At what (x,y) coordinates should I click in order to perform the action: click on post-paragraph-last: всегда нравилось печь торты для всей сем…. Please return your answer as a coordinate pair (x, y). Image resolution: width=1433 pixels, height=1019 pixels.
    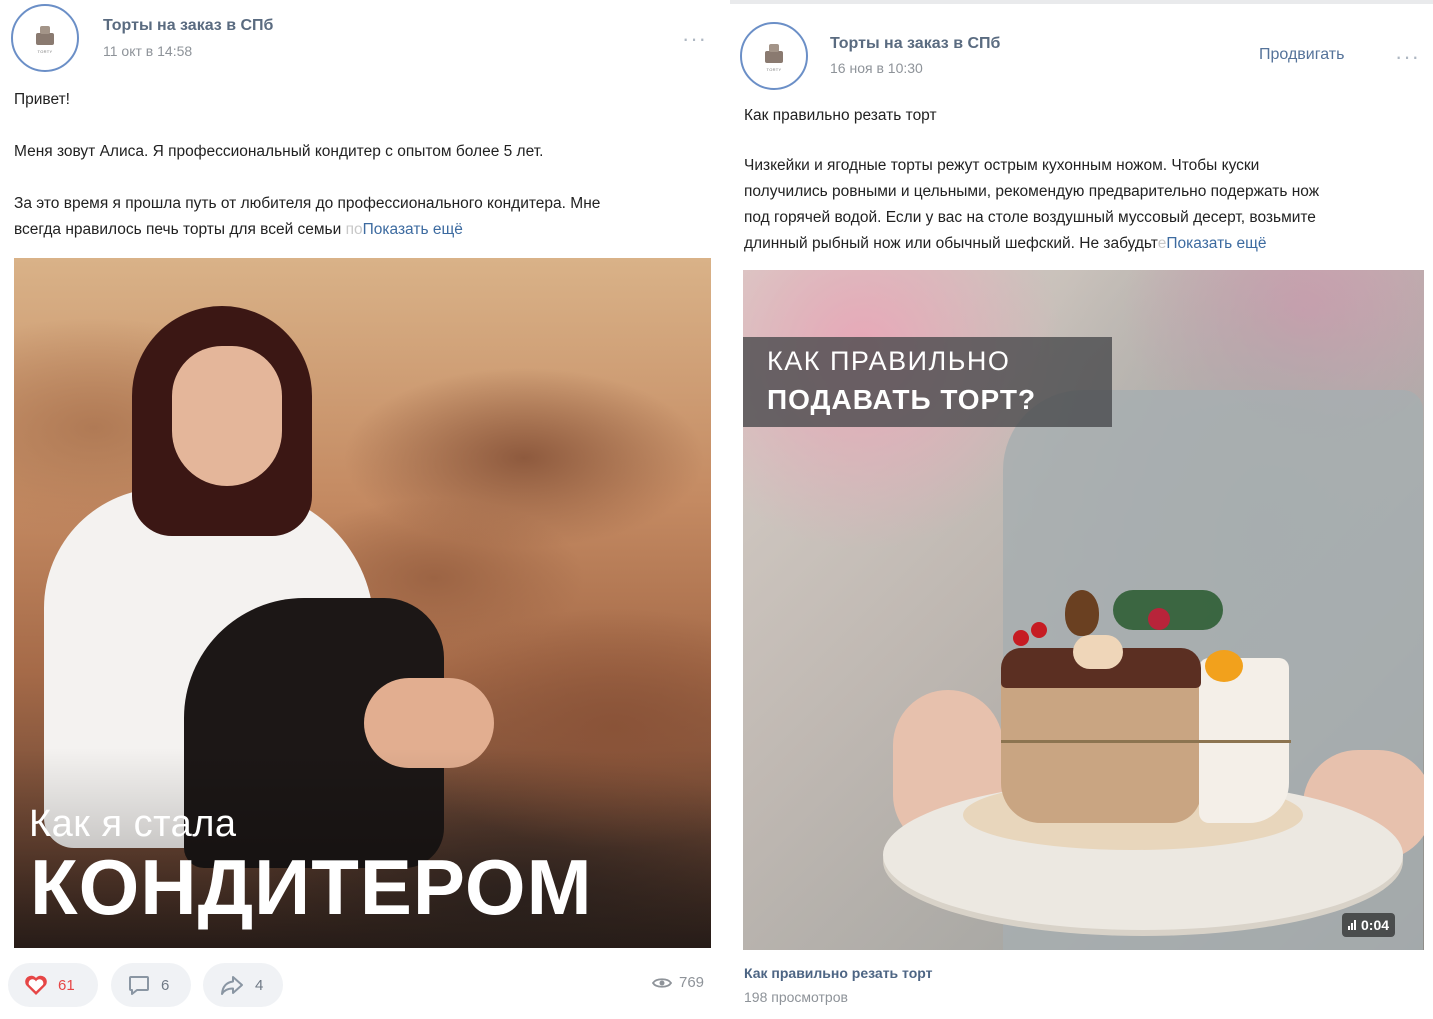
    Looking at the image, I should click on (238, 229).